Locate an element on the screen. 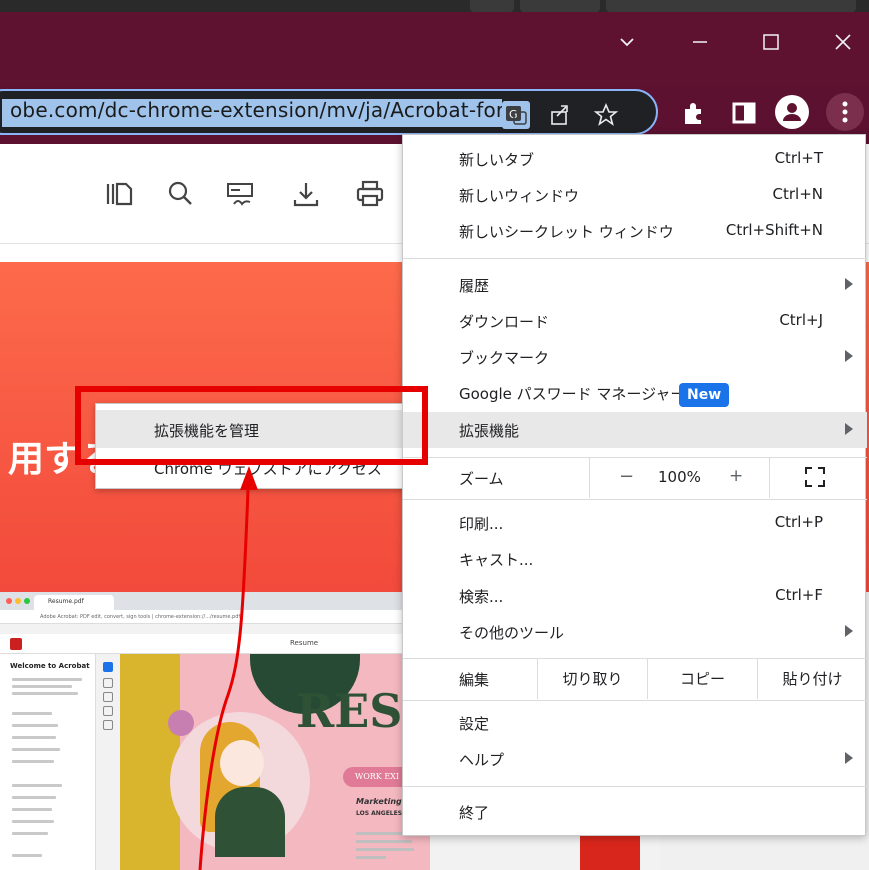 The image size is (869, 870). zoom-out-button: − is located at coordinates (626, 476).